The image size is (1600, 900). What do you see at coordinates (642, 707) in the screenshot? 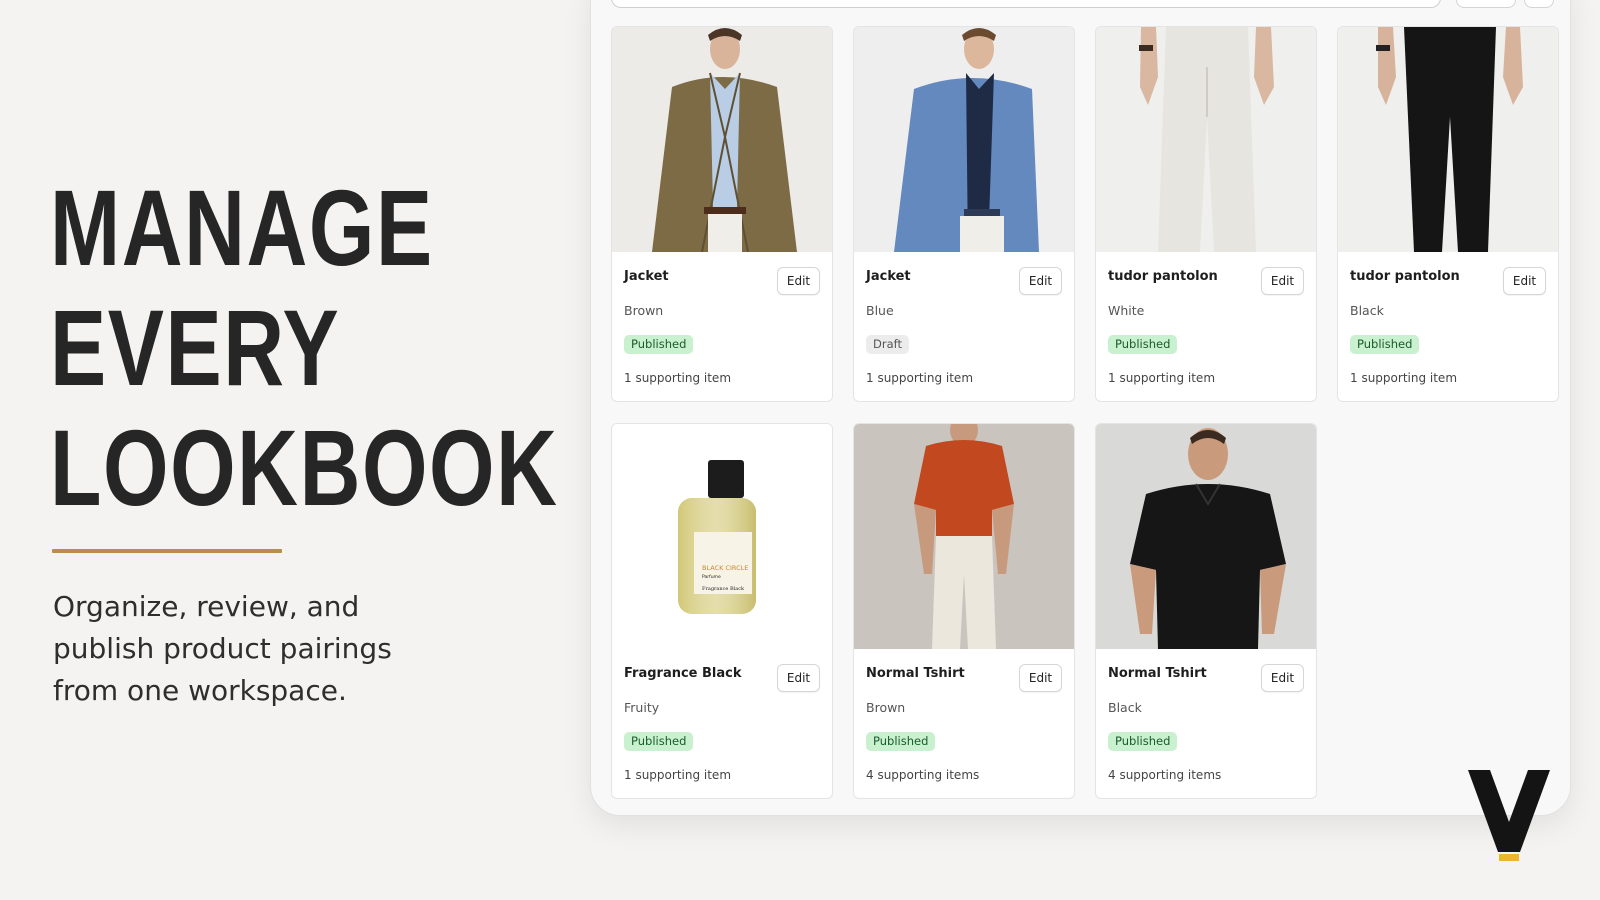
I see `product-variant: Fruity` at bounding box center [642, 707].